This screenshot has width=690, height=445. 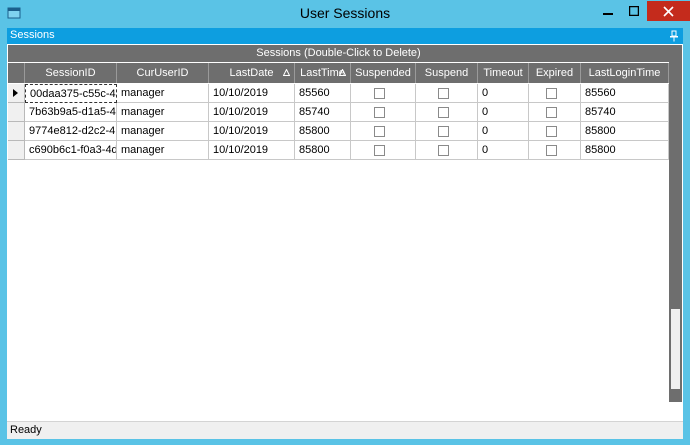 I want to click on row-header-corner, so click(x=16, y=73).